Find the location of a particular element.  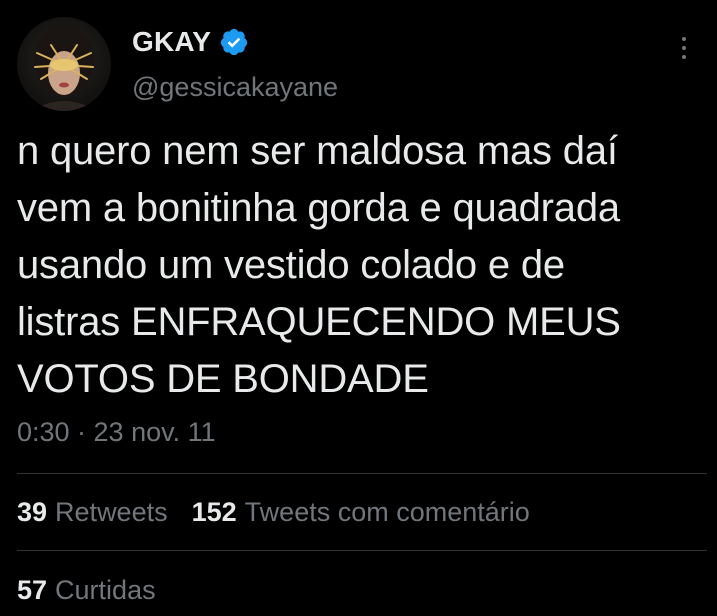

more-vertical-icon is located at coordinates (684, 48).